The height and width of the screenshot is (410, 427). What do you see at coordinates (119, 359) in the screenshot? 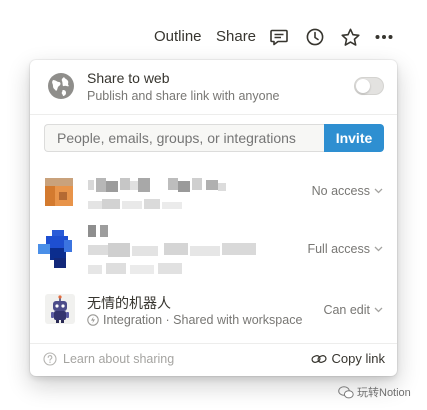
I see `learn-label: Learn about sharing` at bounding box center [119, 359].